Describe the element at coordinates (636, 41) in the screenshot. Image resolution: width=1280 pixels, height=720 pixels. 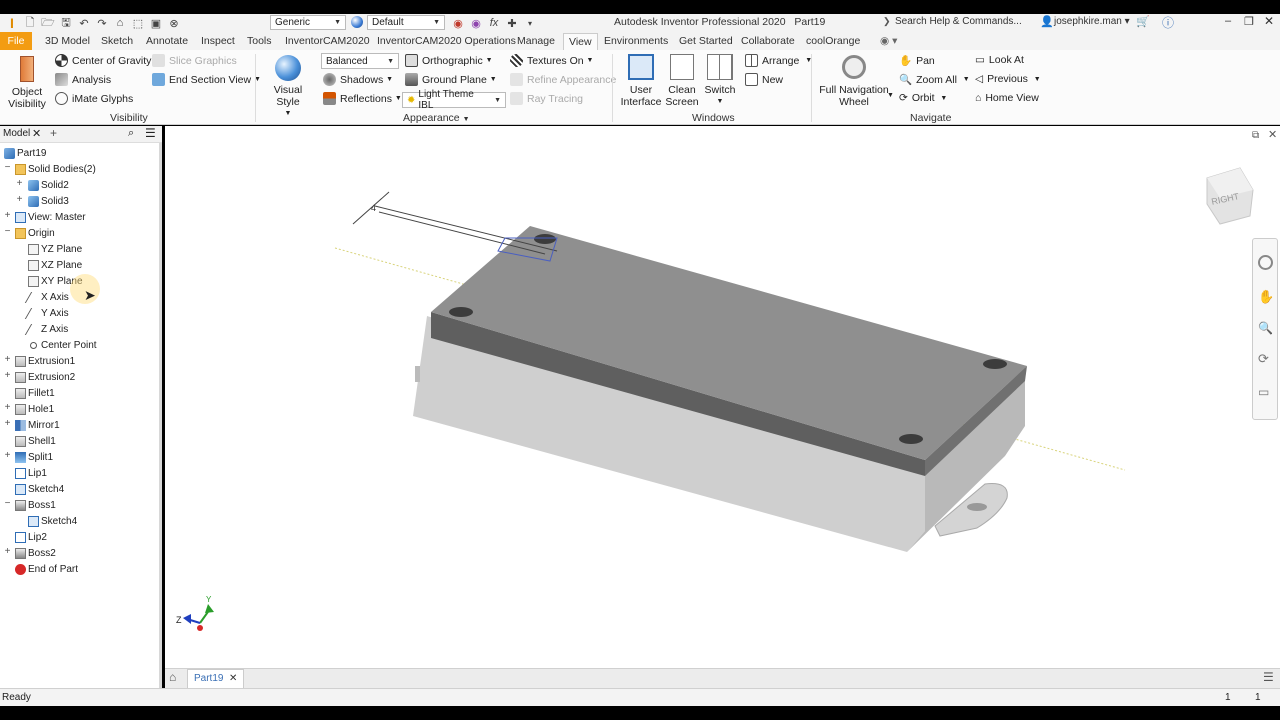
I see `tab-environments: Environments` at that location.